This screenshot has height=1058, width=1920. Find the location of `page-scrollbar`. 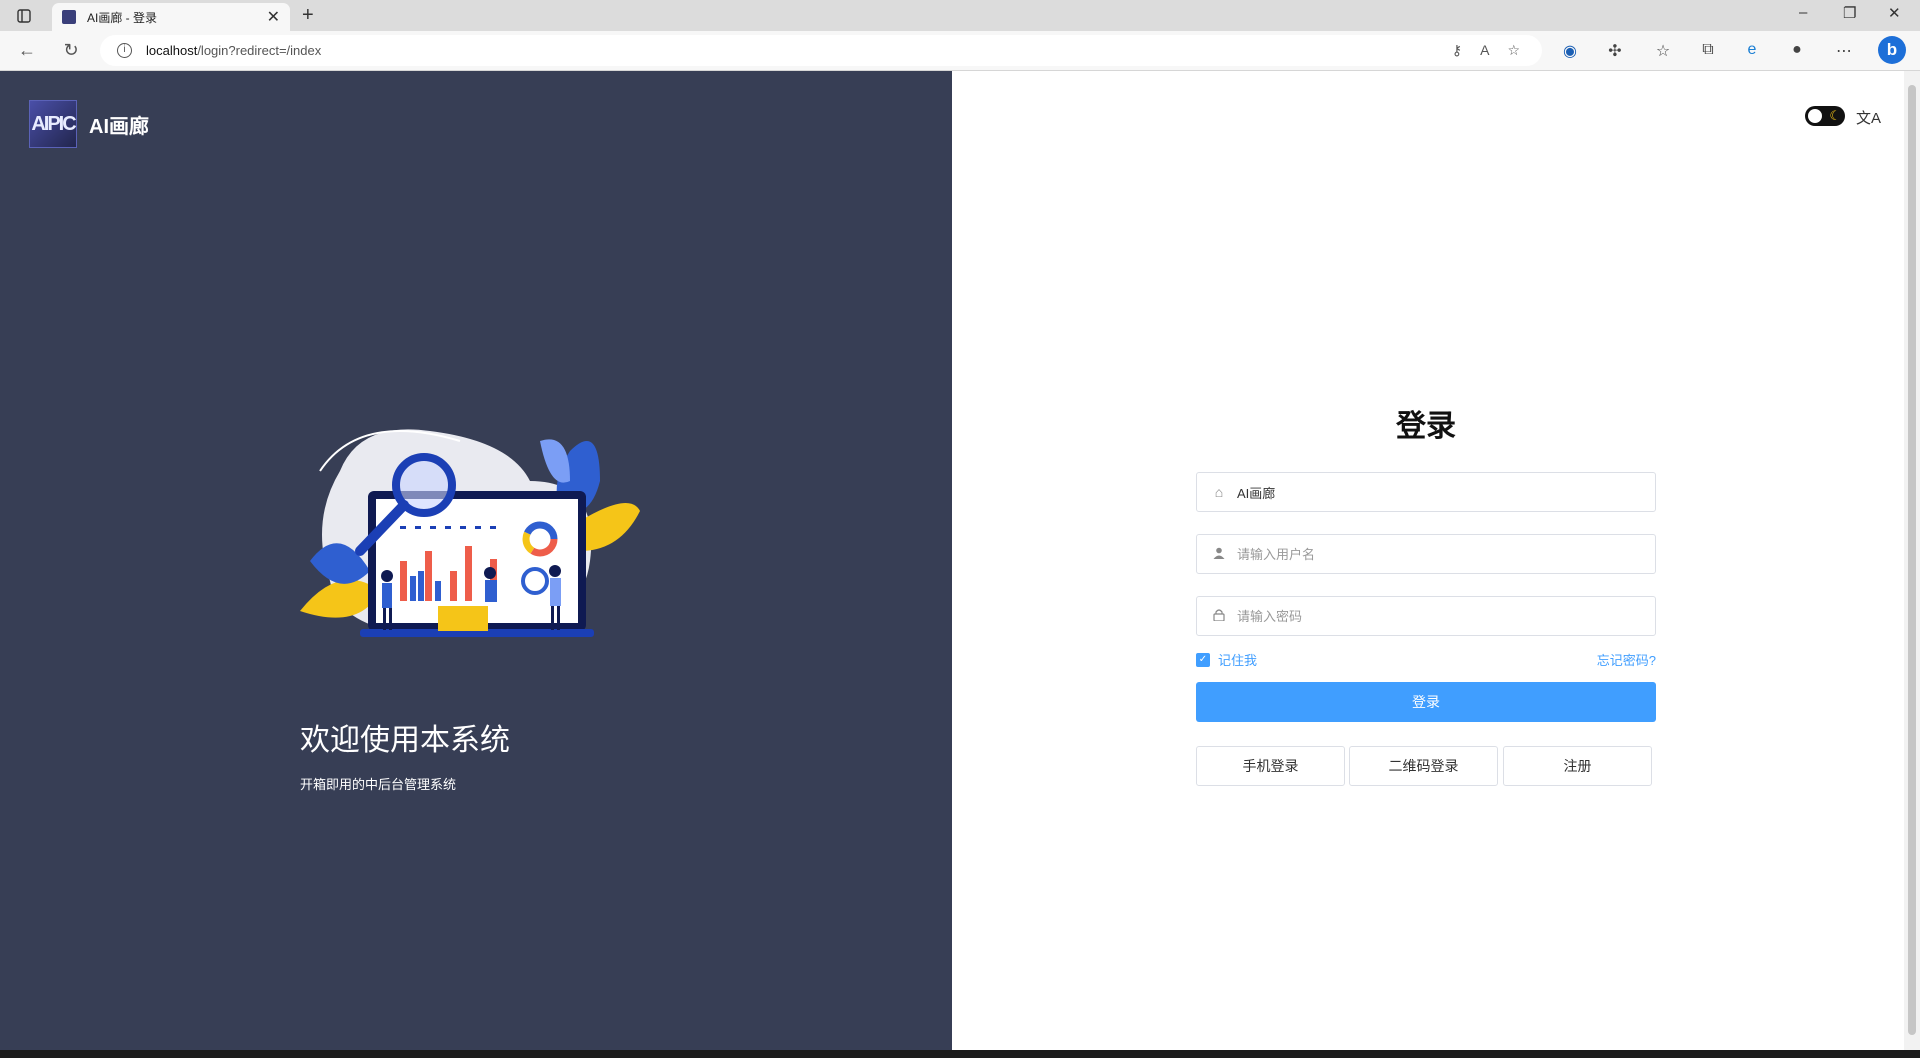

page-scrollbar is located at coordinates (1912, 560).